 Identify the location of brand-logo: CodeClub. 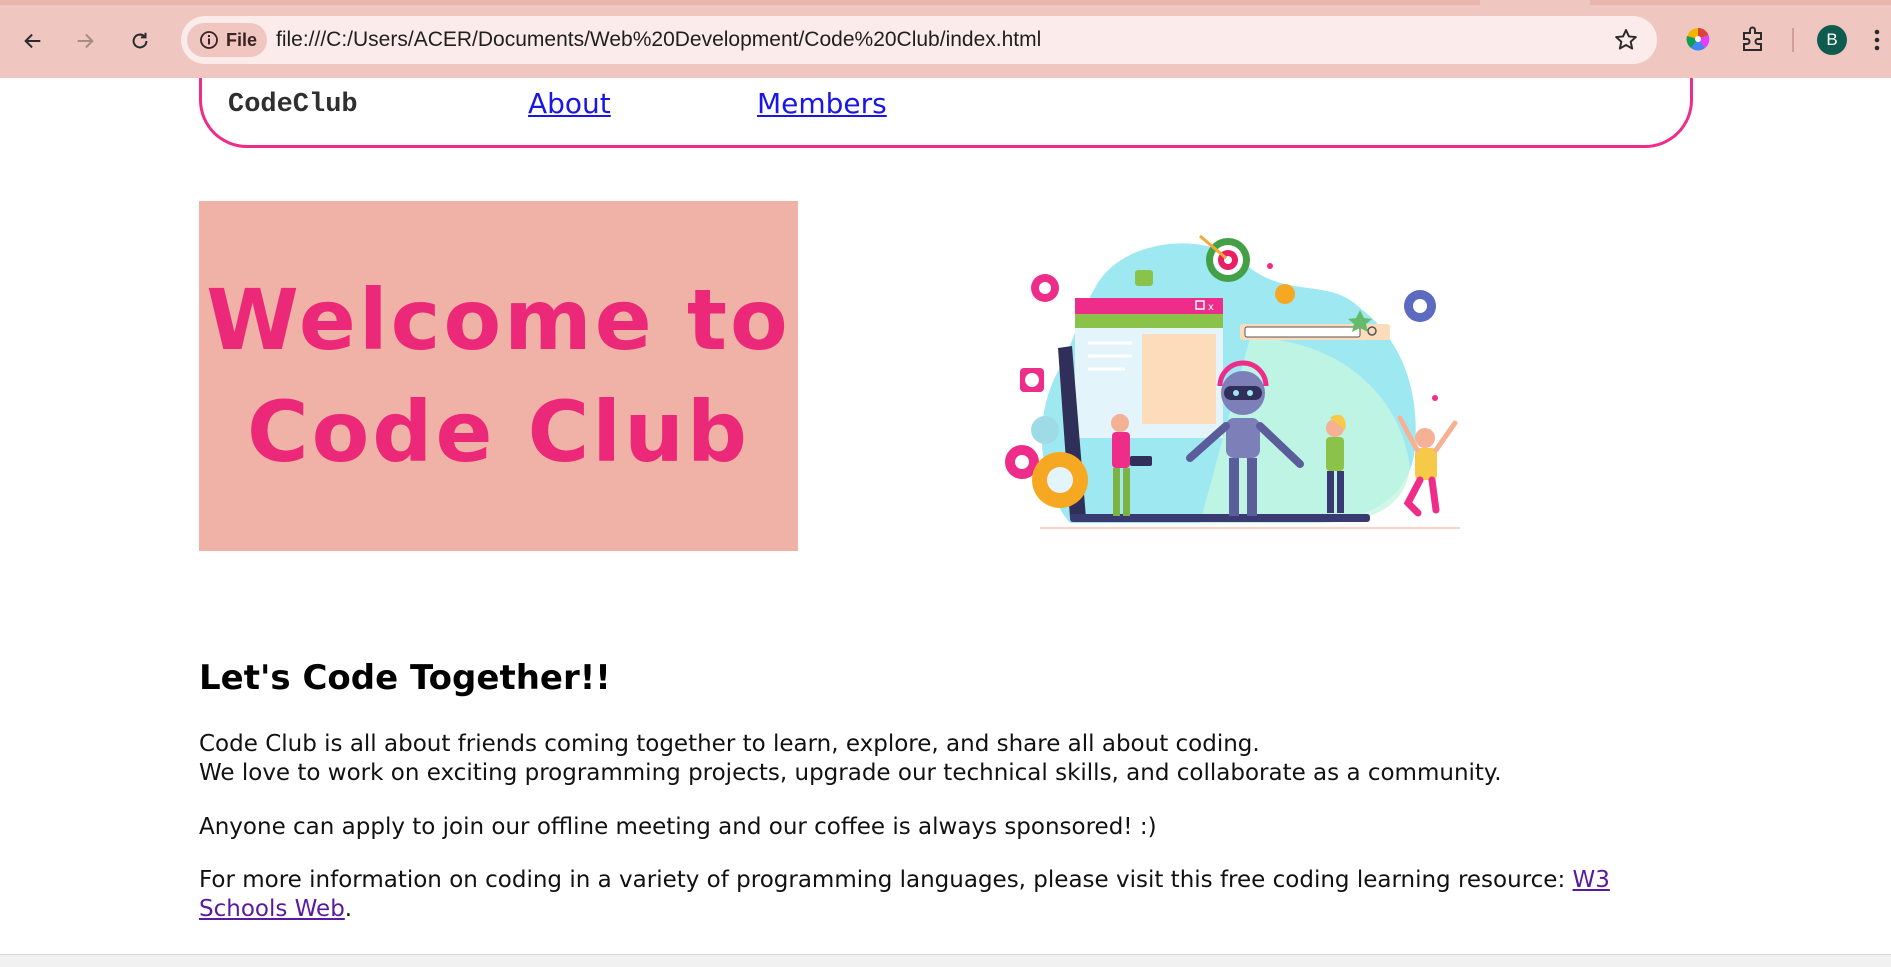
(293, 105).